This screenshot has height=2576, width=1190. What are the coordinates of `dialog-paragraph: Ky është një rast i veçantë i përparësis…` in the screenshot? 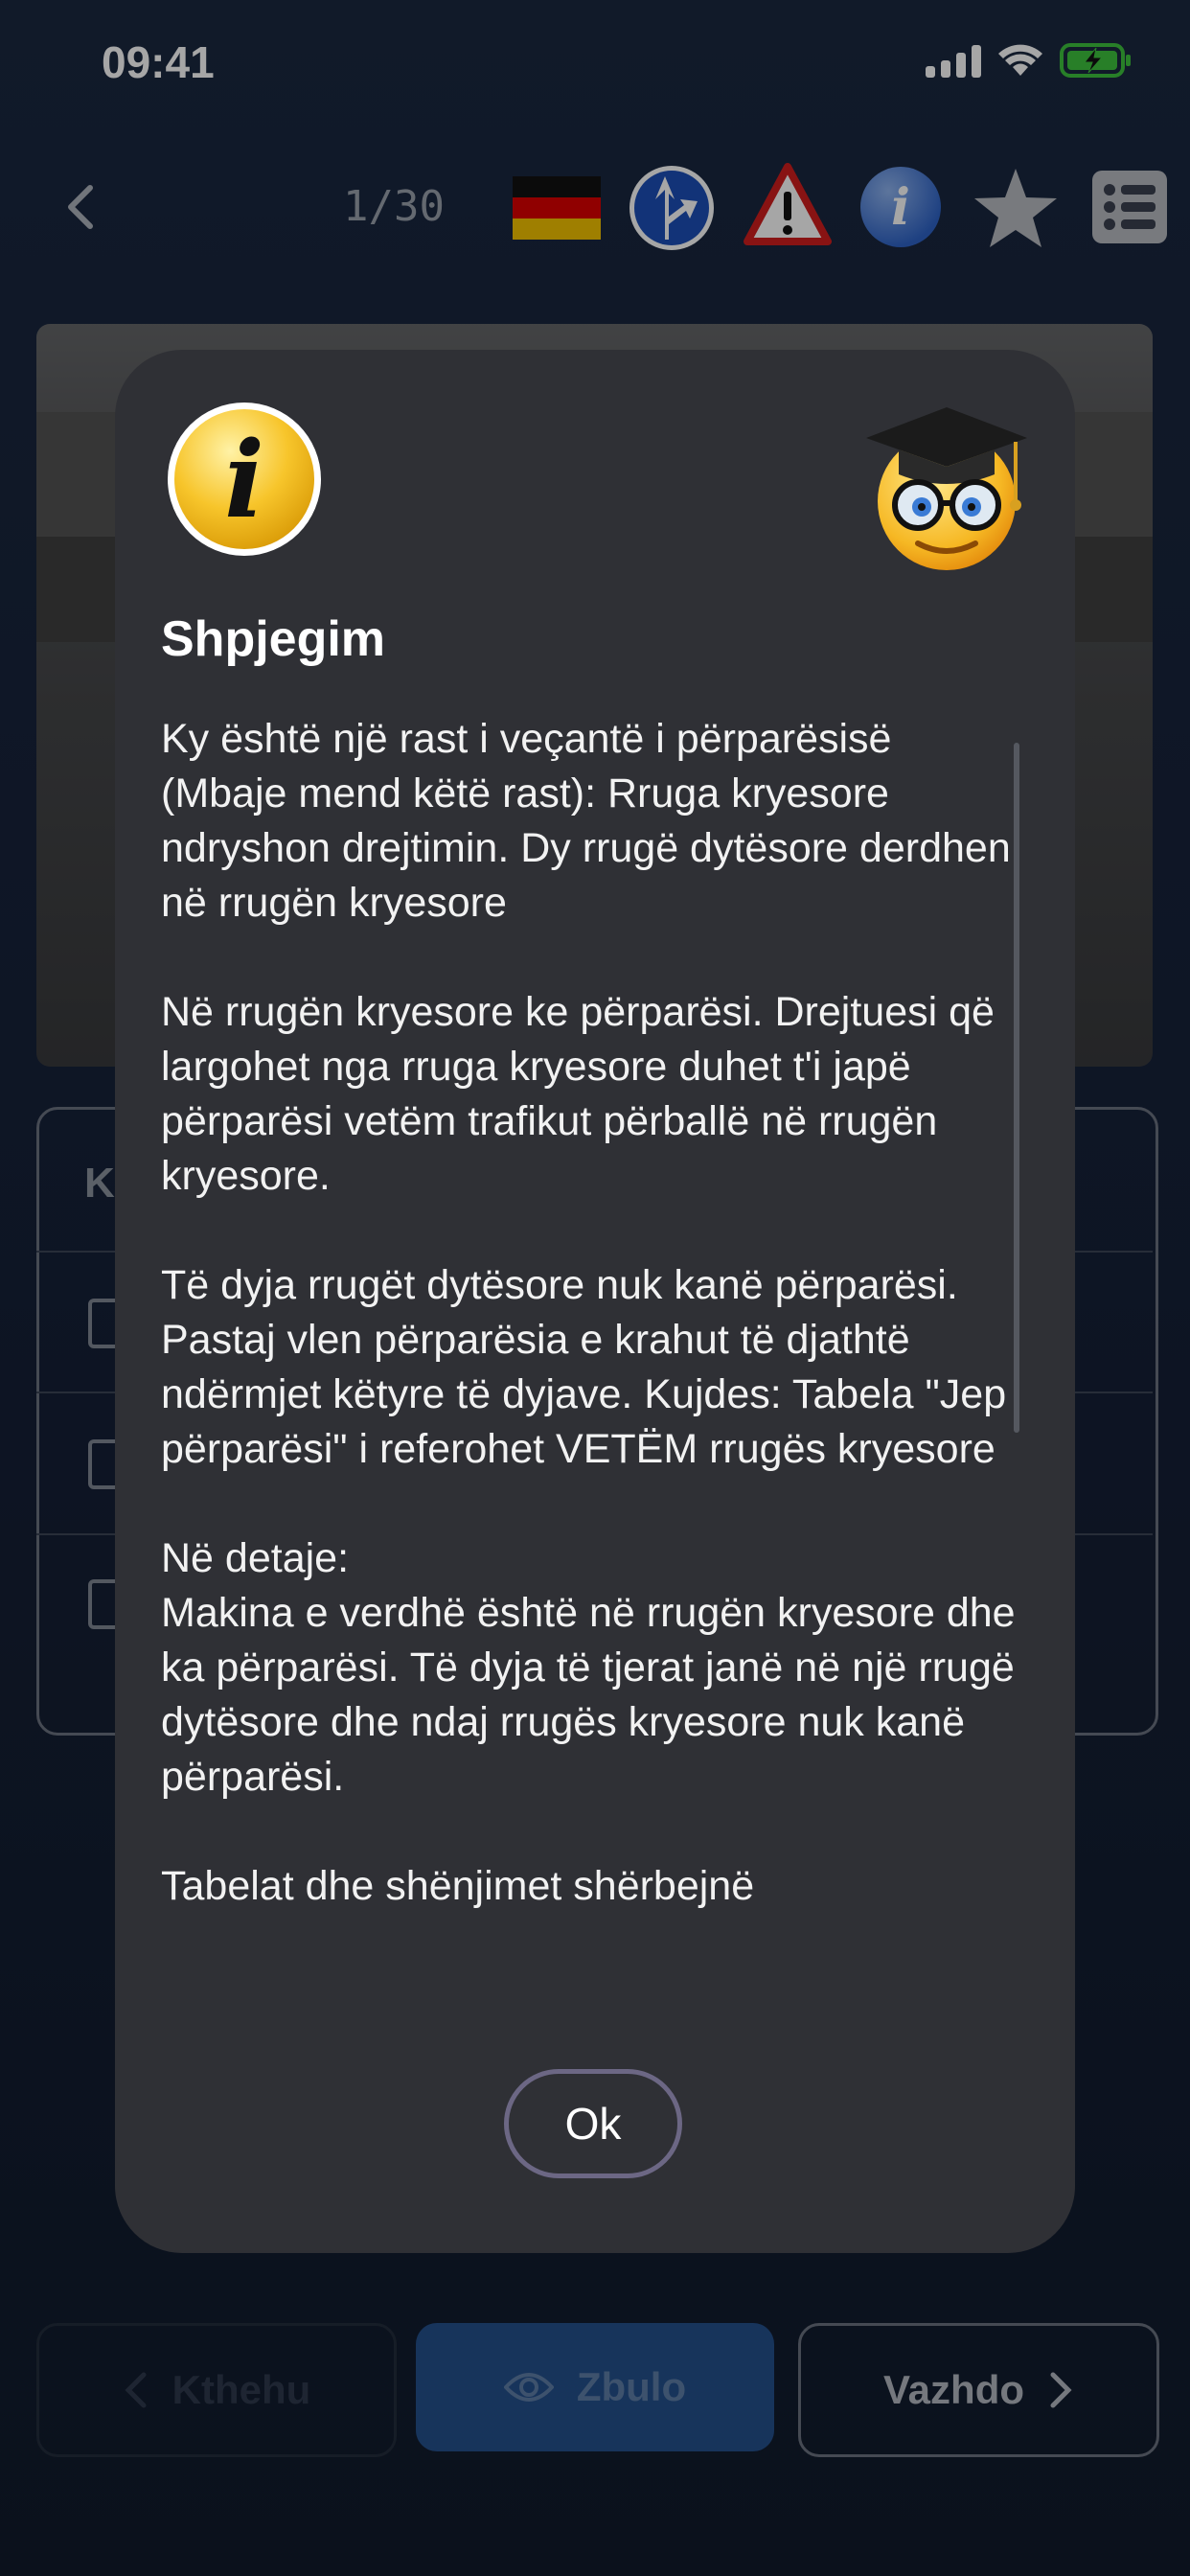 It's located at (586, 821).